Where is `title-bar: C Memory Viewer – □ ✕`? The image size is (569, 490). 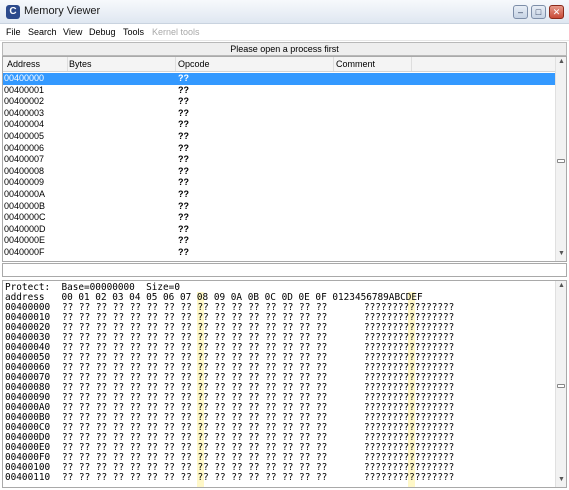
title-bar: C Memory Viewer – □ ✕ is located at coordinates (284, 12).